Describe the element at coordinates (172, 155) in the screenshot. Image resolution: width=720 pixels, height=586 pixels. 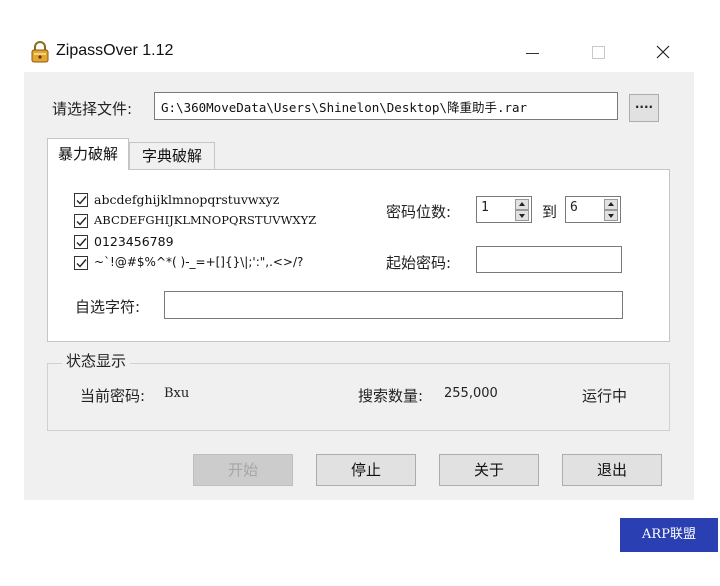
I see `tab-dictionary: 字典破解` at that location.